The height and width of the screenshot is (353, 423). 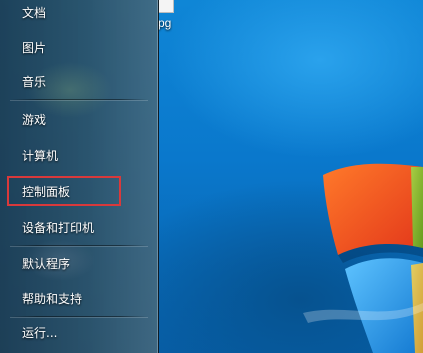 I want to click on menu-item-label: 帮助和支持, so click(x=52, y=298).